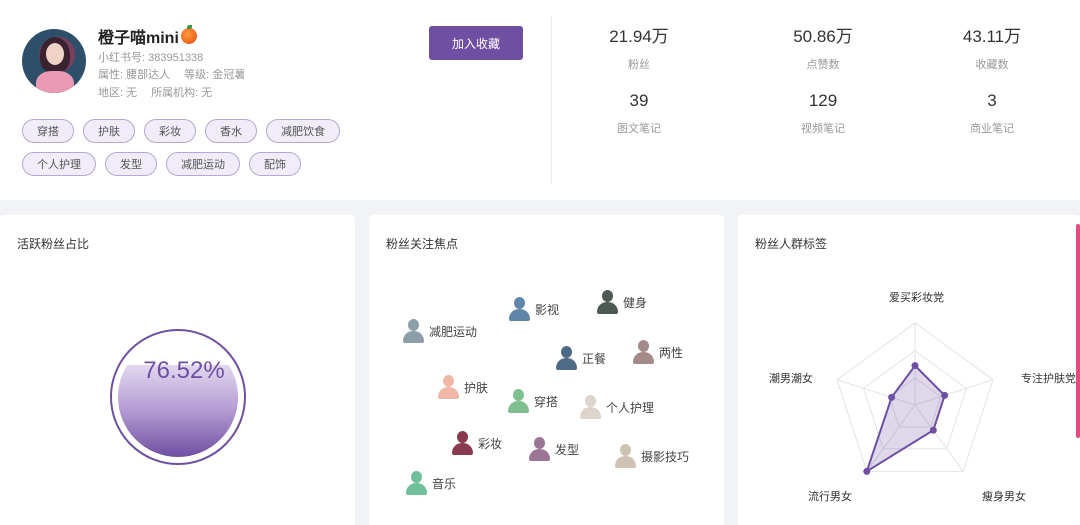  I want to click on fan-focus-title: 粉丝关注焦点, so click(422, 244).